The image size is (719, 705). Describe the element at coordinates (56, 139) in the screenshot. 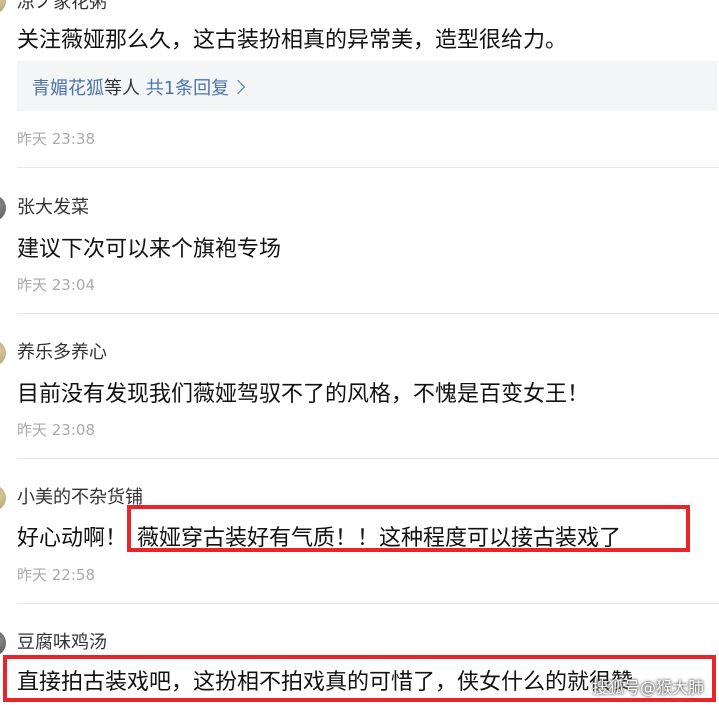

I see `comment-time: 昨天 23:38` at that location.